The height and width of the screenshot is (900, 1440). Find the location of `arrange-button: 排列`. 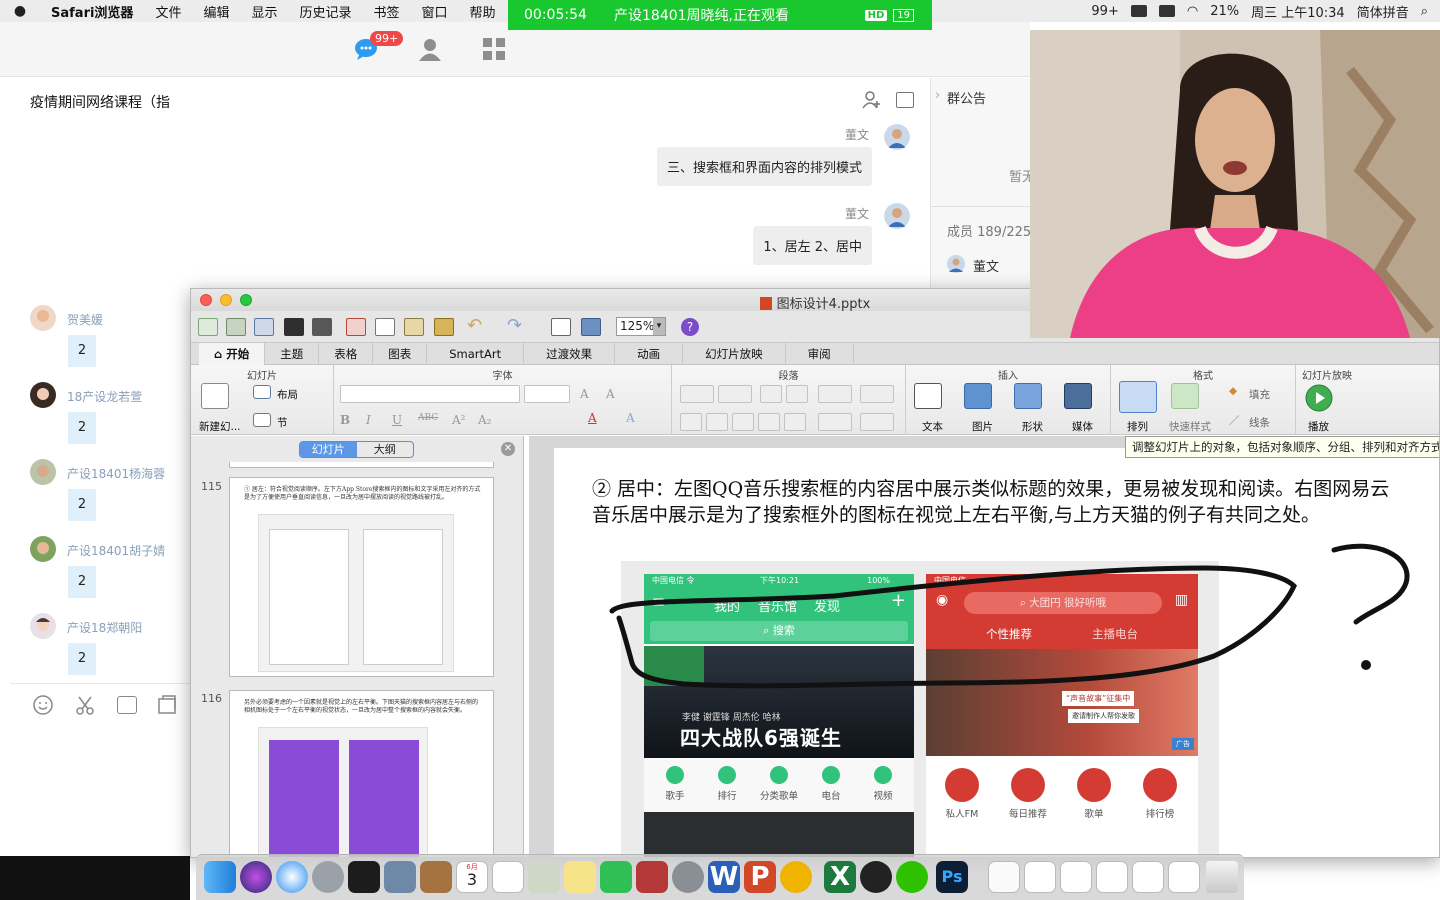

arrange-button: 排列 is located at coordinates (1137, 426).